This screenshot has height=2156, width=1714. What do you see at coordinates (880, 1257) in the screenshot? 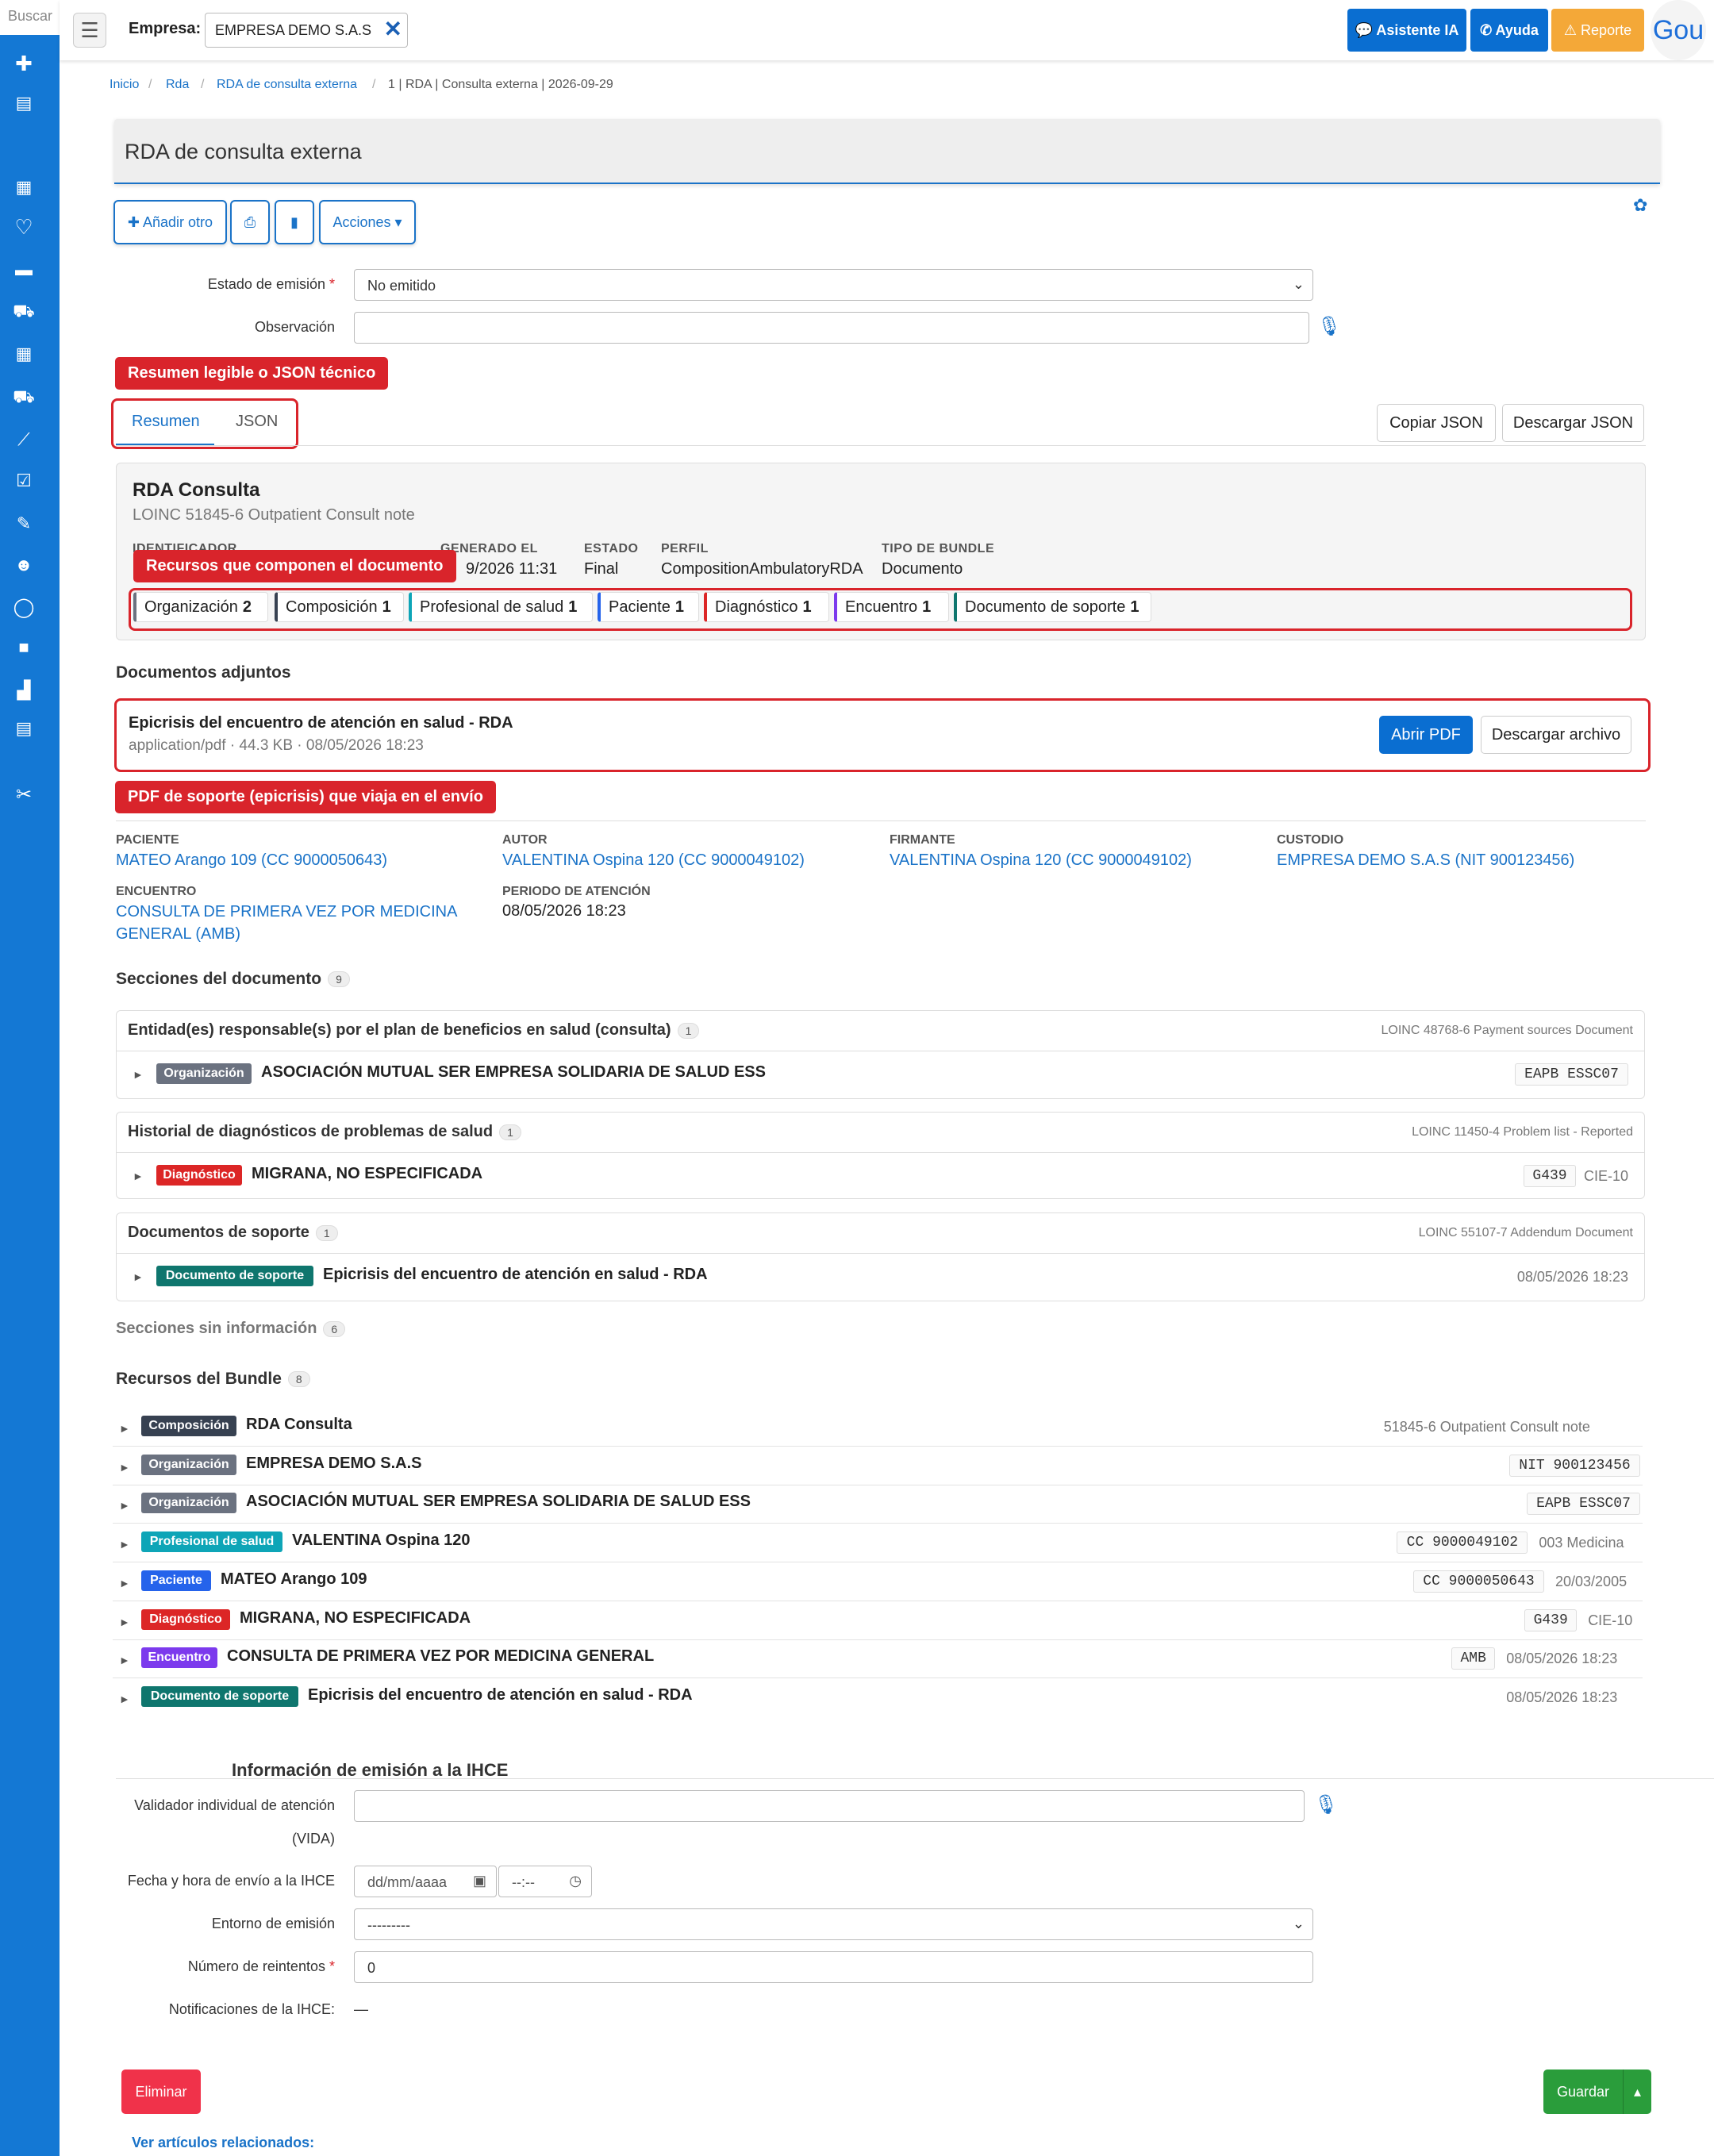
I see `section-row-divider` at bounding box center [880, 1257].